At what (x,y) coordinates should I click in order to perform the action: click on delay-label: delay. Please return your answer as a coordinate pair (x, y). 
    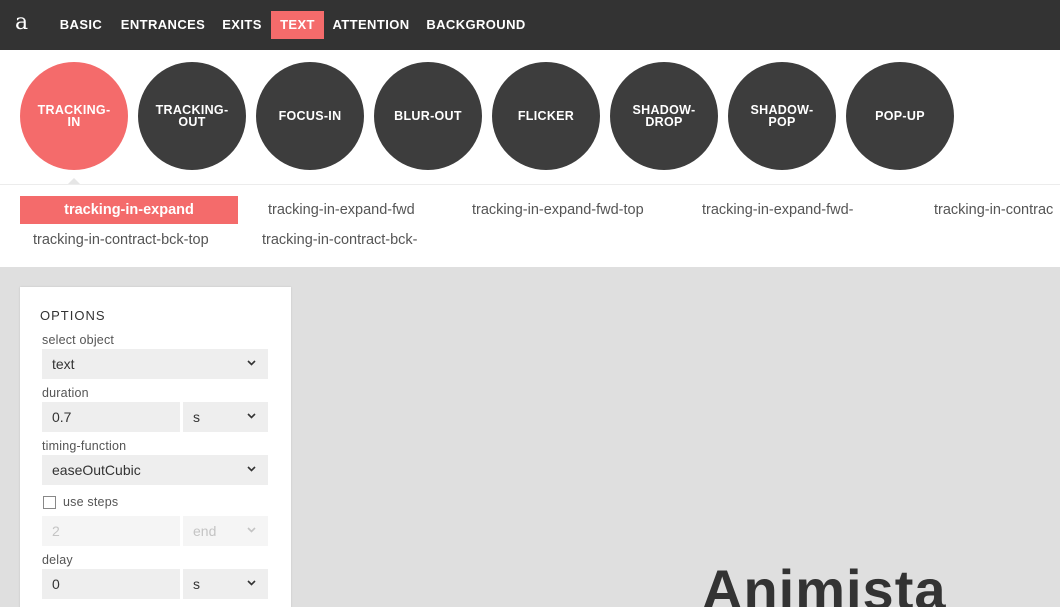
    Looking at the image, I should click on (57, 560).